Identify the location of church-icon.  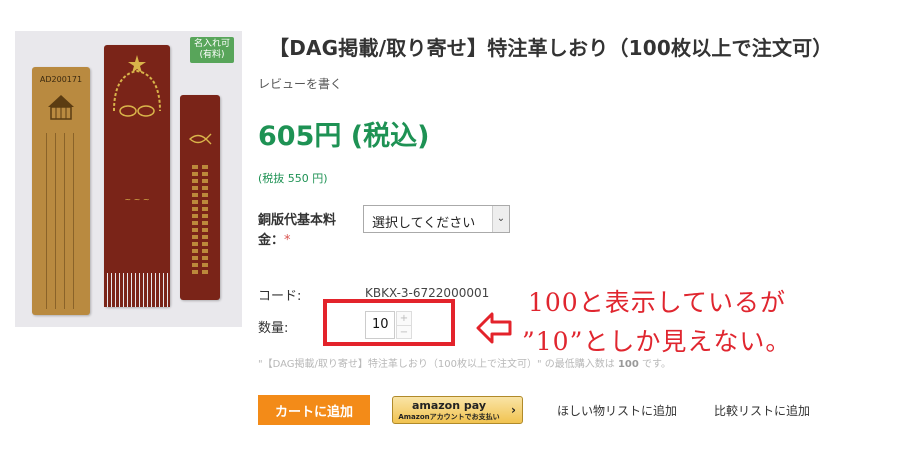
(61, 107).